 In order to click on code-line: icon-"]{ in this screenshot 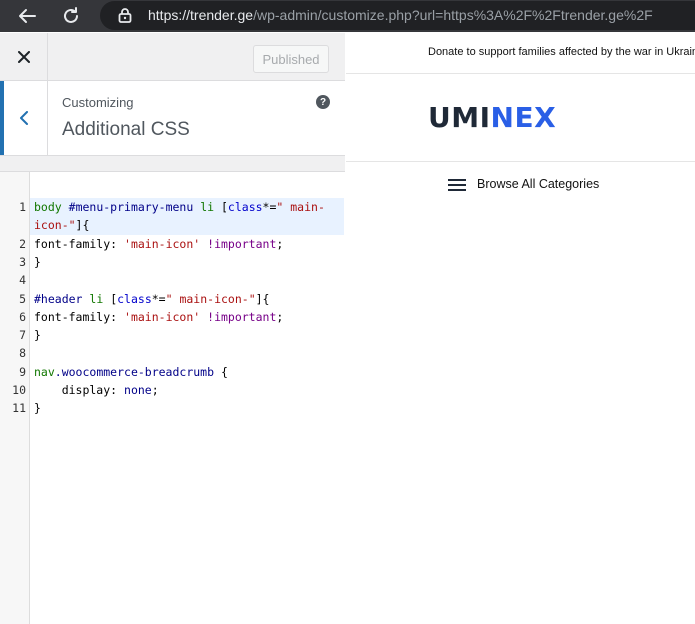, I will do `click(187, 225)`.